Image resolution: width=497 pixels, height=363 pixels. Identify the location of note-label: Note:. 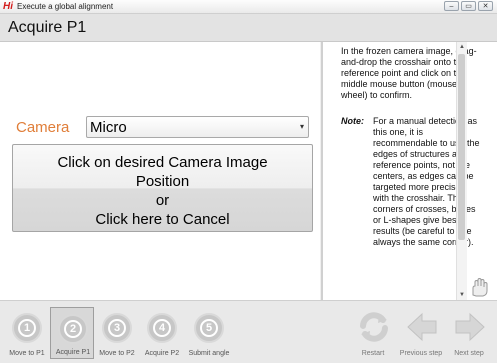
(352, 121).